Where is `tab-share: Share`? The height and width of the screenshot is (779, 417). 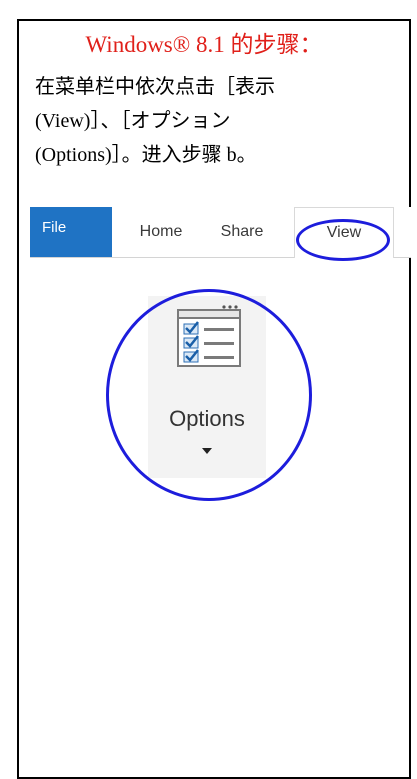
tab-share: Share is located at coordinates (242, 232).